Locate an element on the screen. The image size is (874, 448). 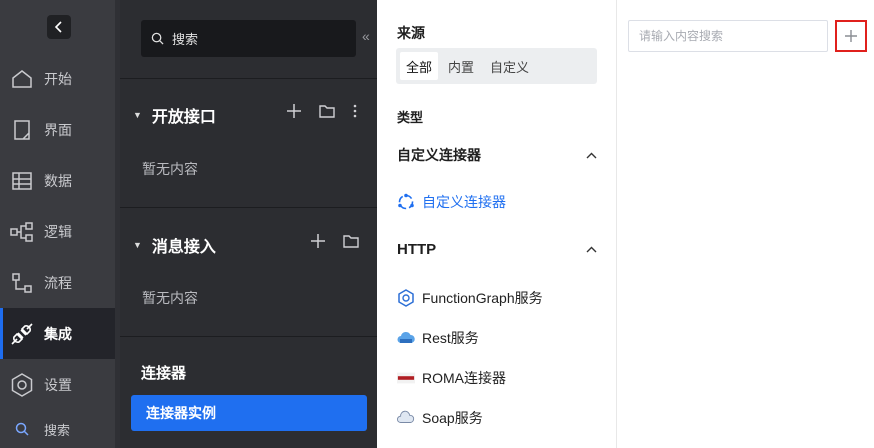
nav-item-label: 界面 is located at coordinates (58, 129).